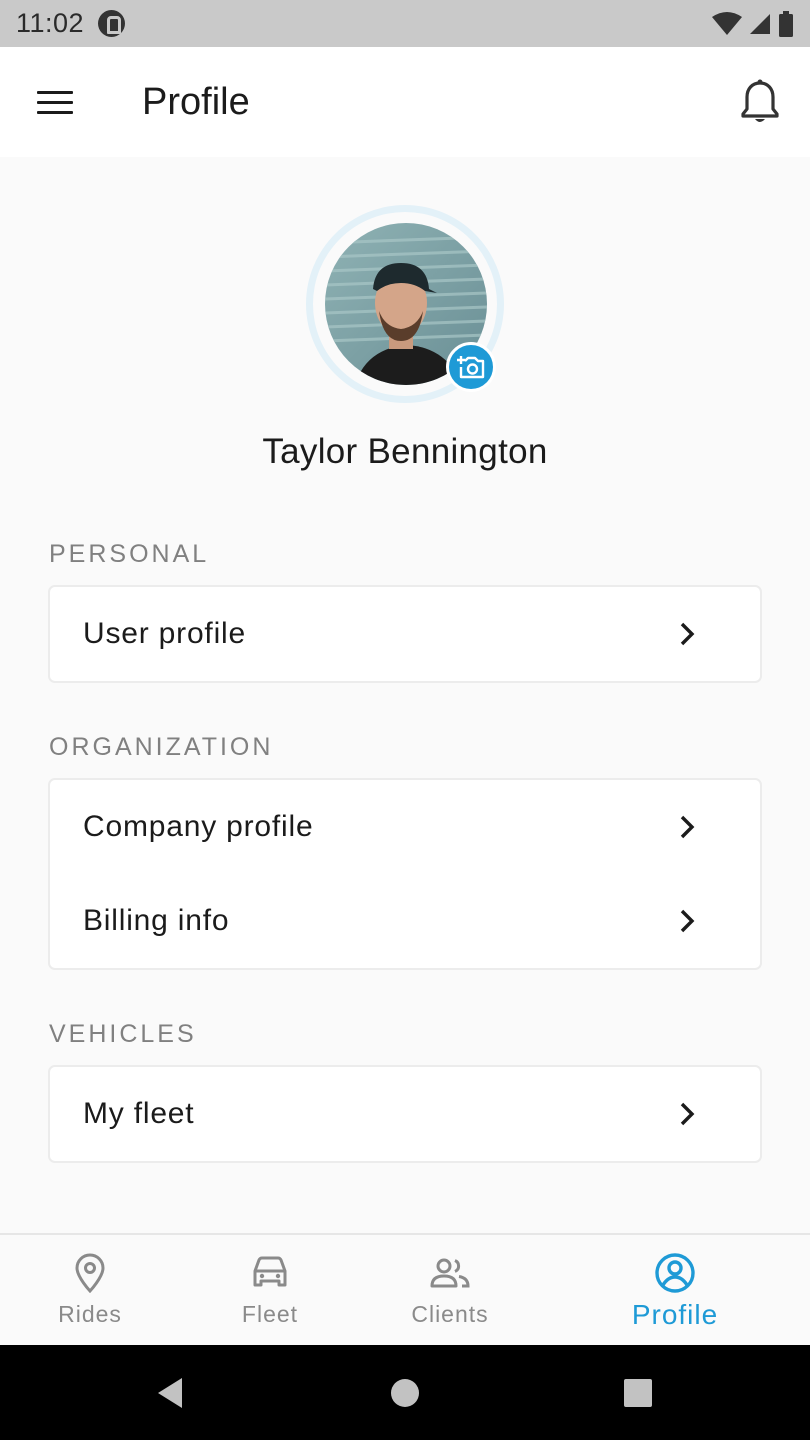  Describe the element at coordinates (675, 1314) in the screenshot. I see `nav-label: Profile` at that location.